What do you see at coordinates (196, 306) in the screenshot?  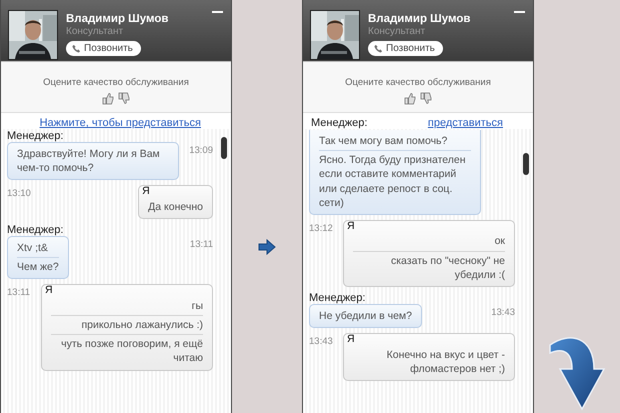 I see `message-text: гы` at bounding box center [196, 306].